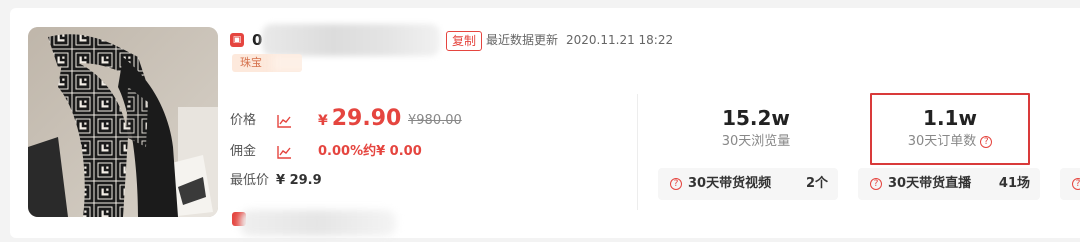  What do you see at coordinates (1070, 184) in the screenshot?
I see `pill-next-partial: ?` at bounding box center [1070, 184].